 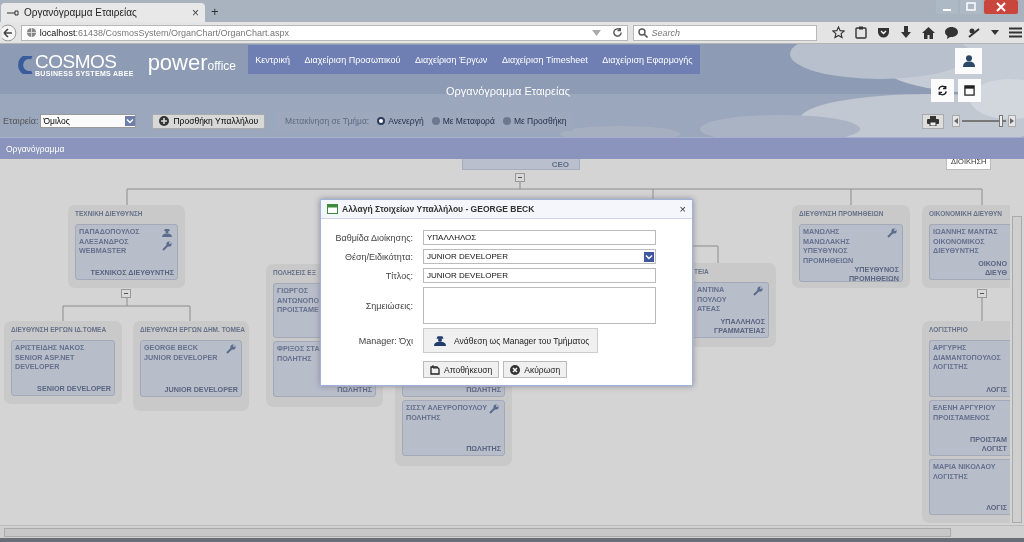 I want to click on product-name: poweroffice, so click(x=191, y=64).